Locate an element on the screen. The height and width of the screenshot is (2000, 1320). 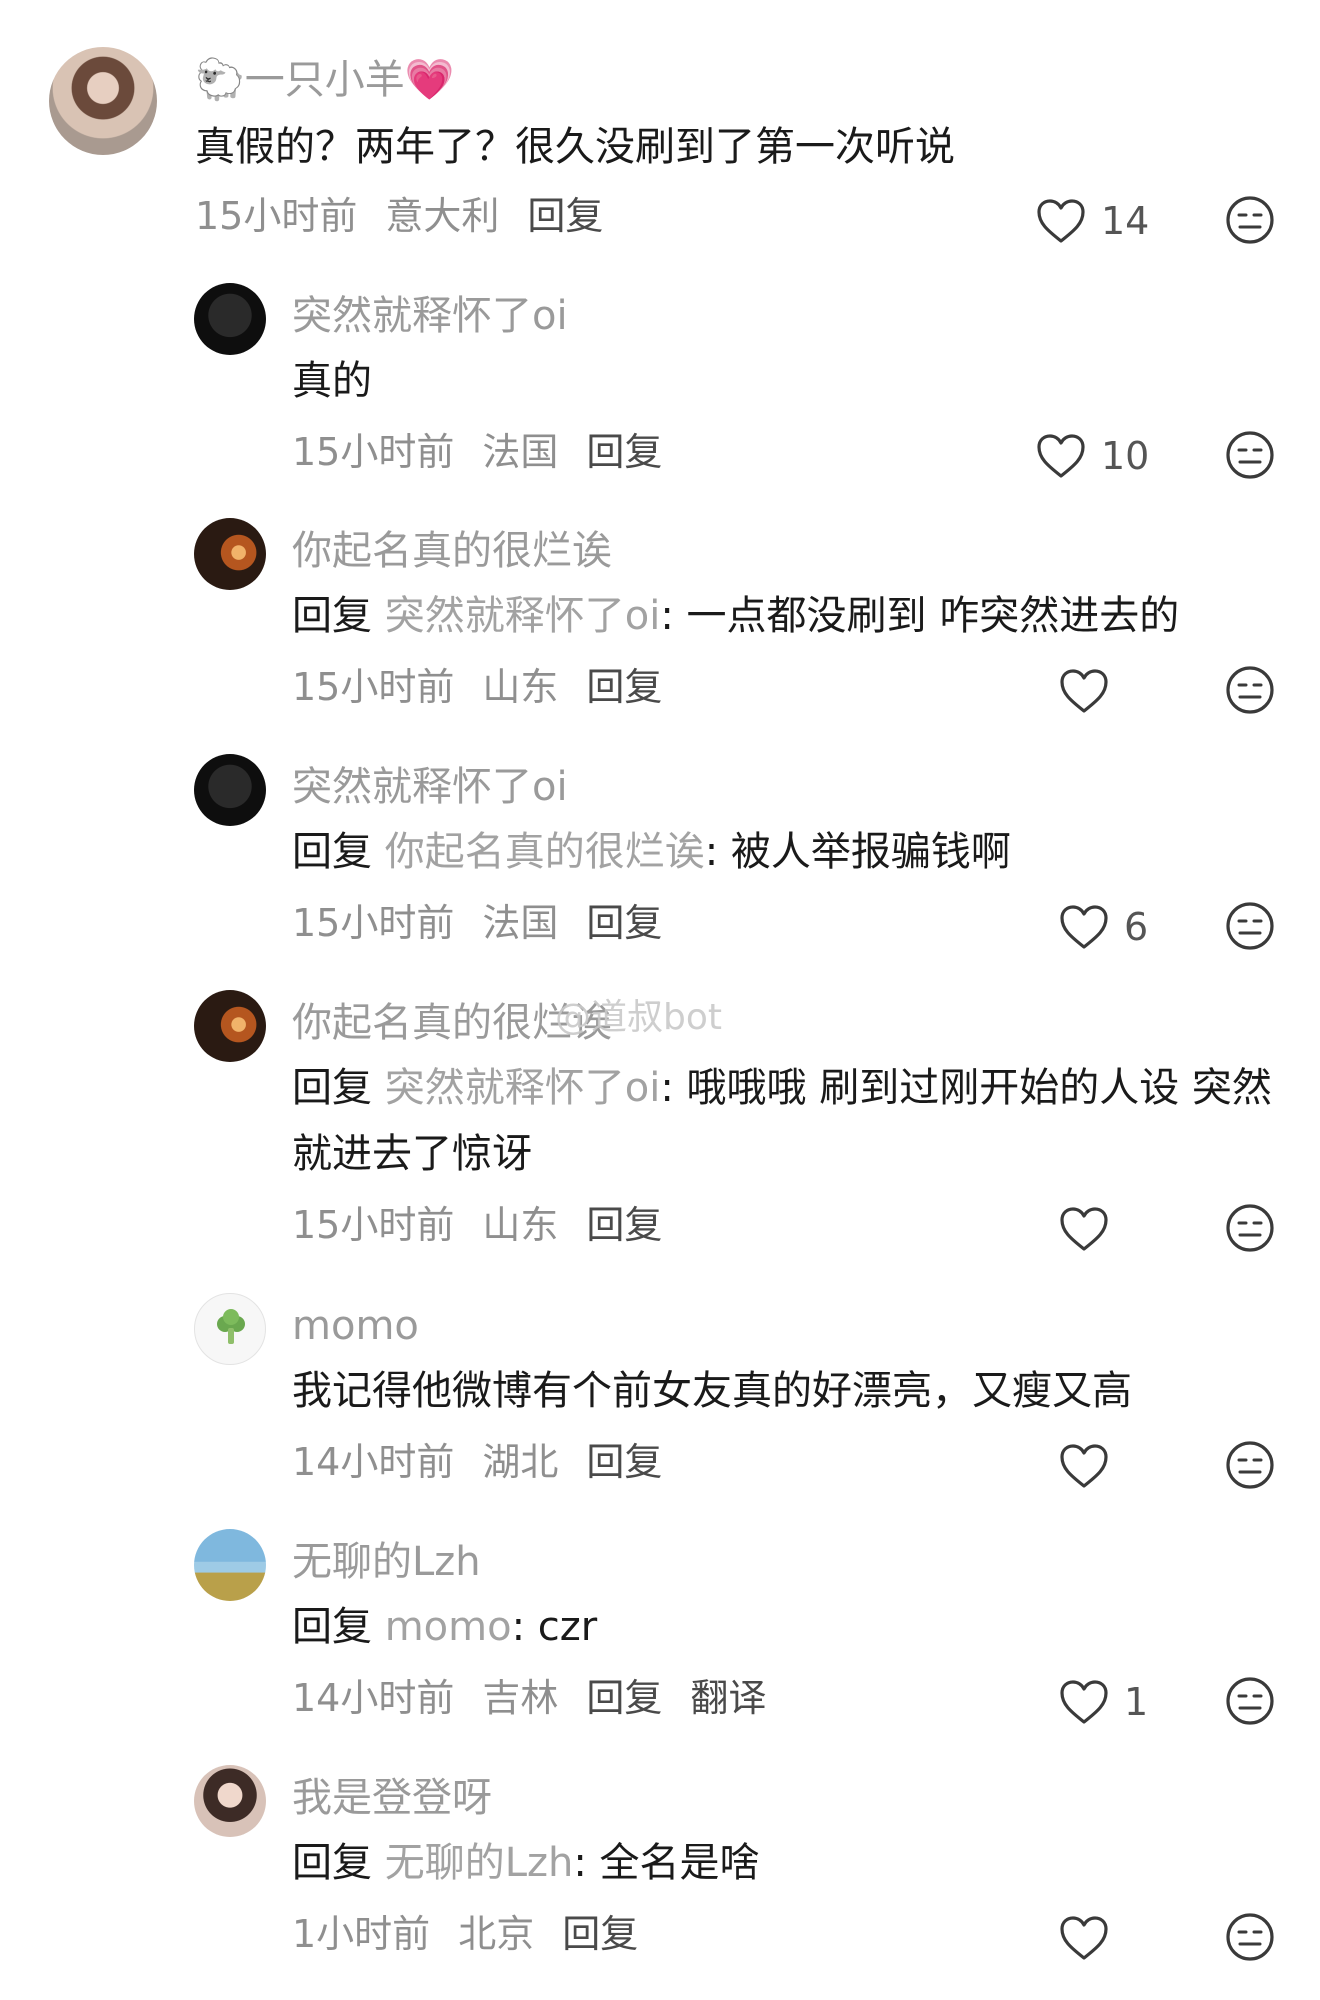
reply-body: : 被人举报骗钱啊 is located at coordinates (857, 852).